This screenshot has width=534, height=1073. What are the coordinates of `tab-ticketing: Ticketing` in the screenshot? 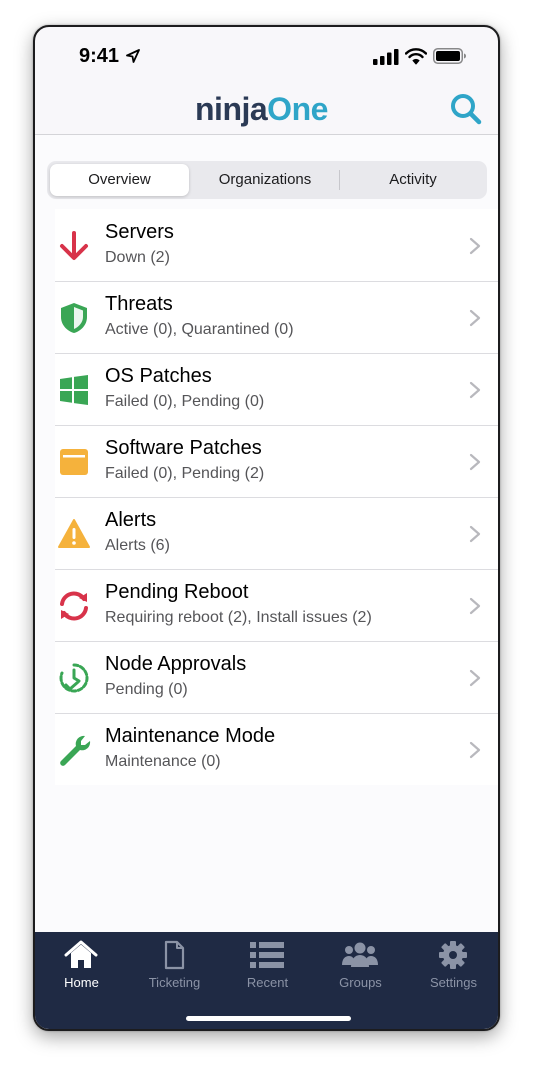 It's located at (174, 967).